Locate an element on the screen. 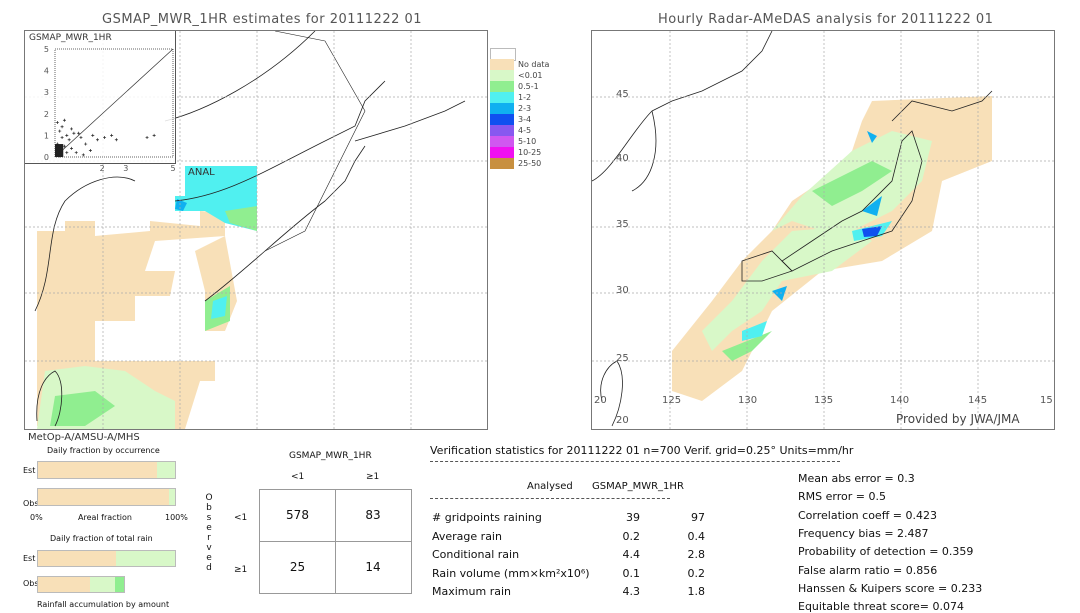  scatter-x-tick: 5 is located at coordinates (172, 168).